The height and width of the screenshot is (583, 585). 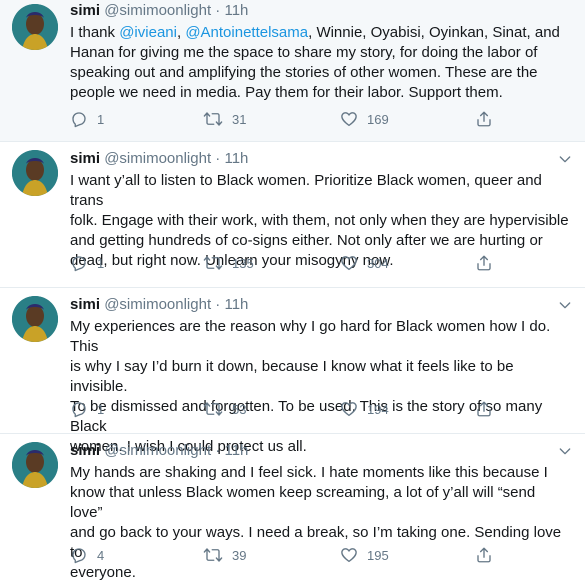 I want to click on retweet-count: 39, so click(x=239, y=555).